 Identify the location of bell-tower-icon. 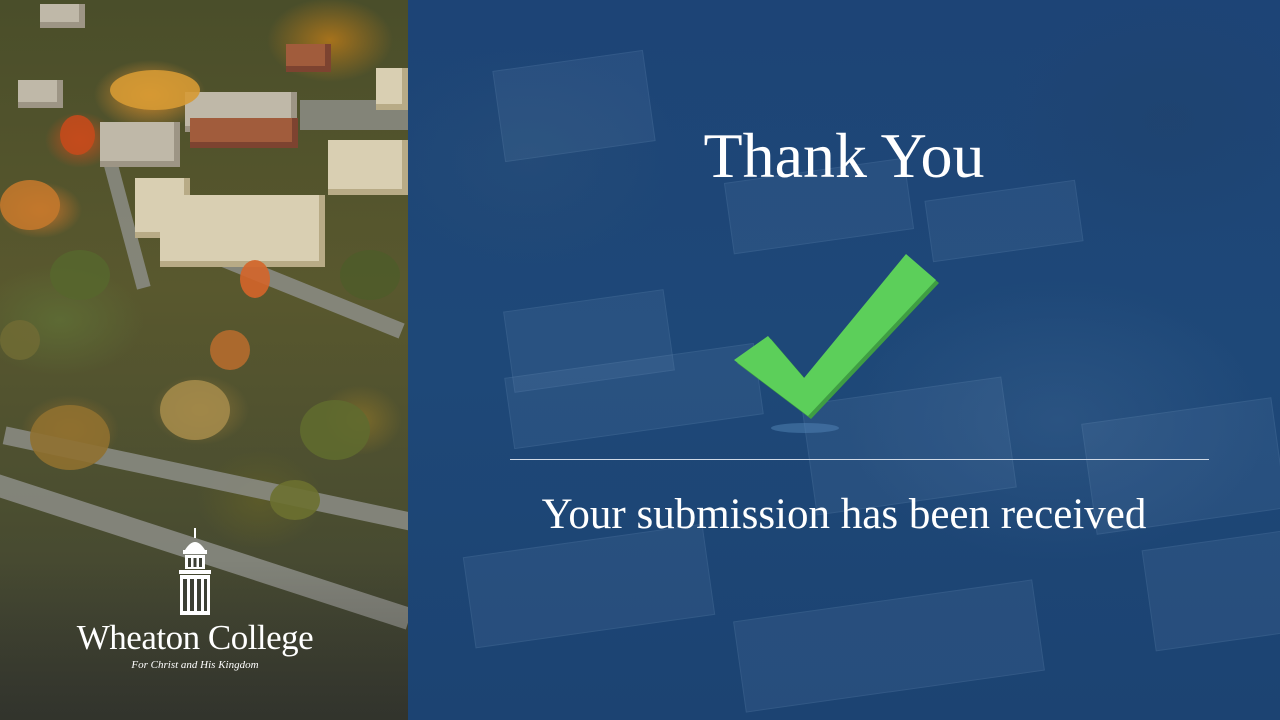
(195, 571).